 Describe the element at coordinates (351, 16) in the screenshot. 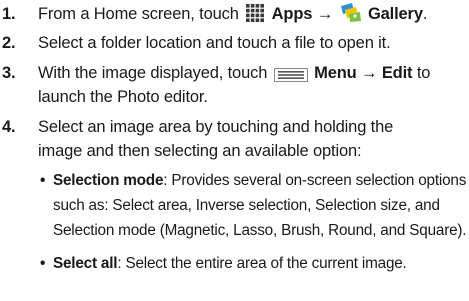

I see `gallery-icon` at that location.